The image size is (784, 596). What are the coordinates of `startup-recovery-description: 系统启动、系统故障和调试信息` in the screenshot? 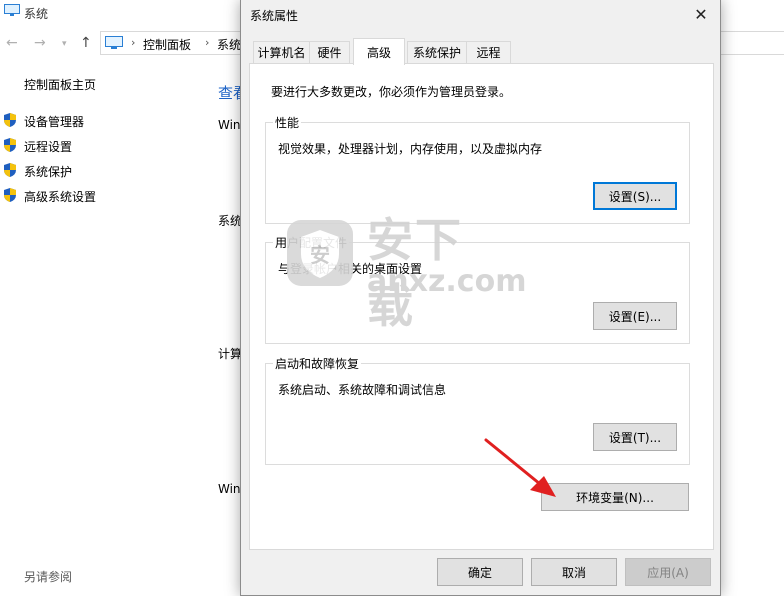 It's located at (362, 390).